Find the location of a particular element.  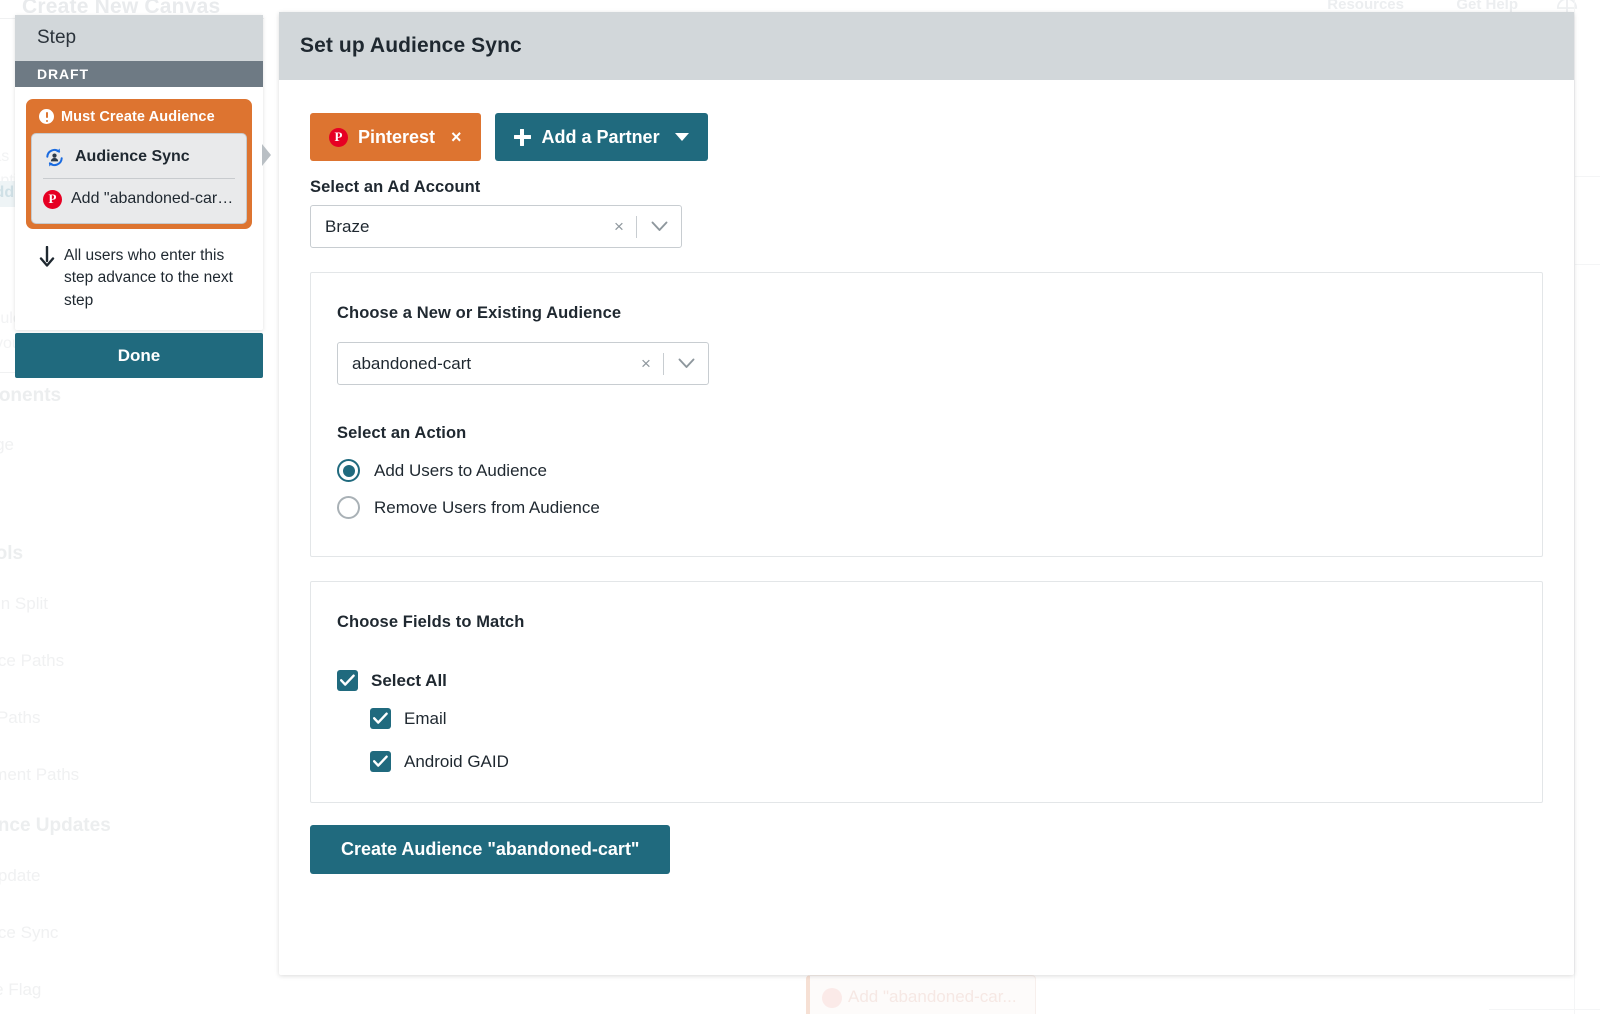

audience-value: abandoned-cart is located at coordinates (412, 363).